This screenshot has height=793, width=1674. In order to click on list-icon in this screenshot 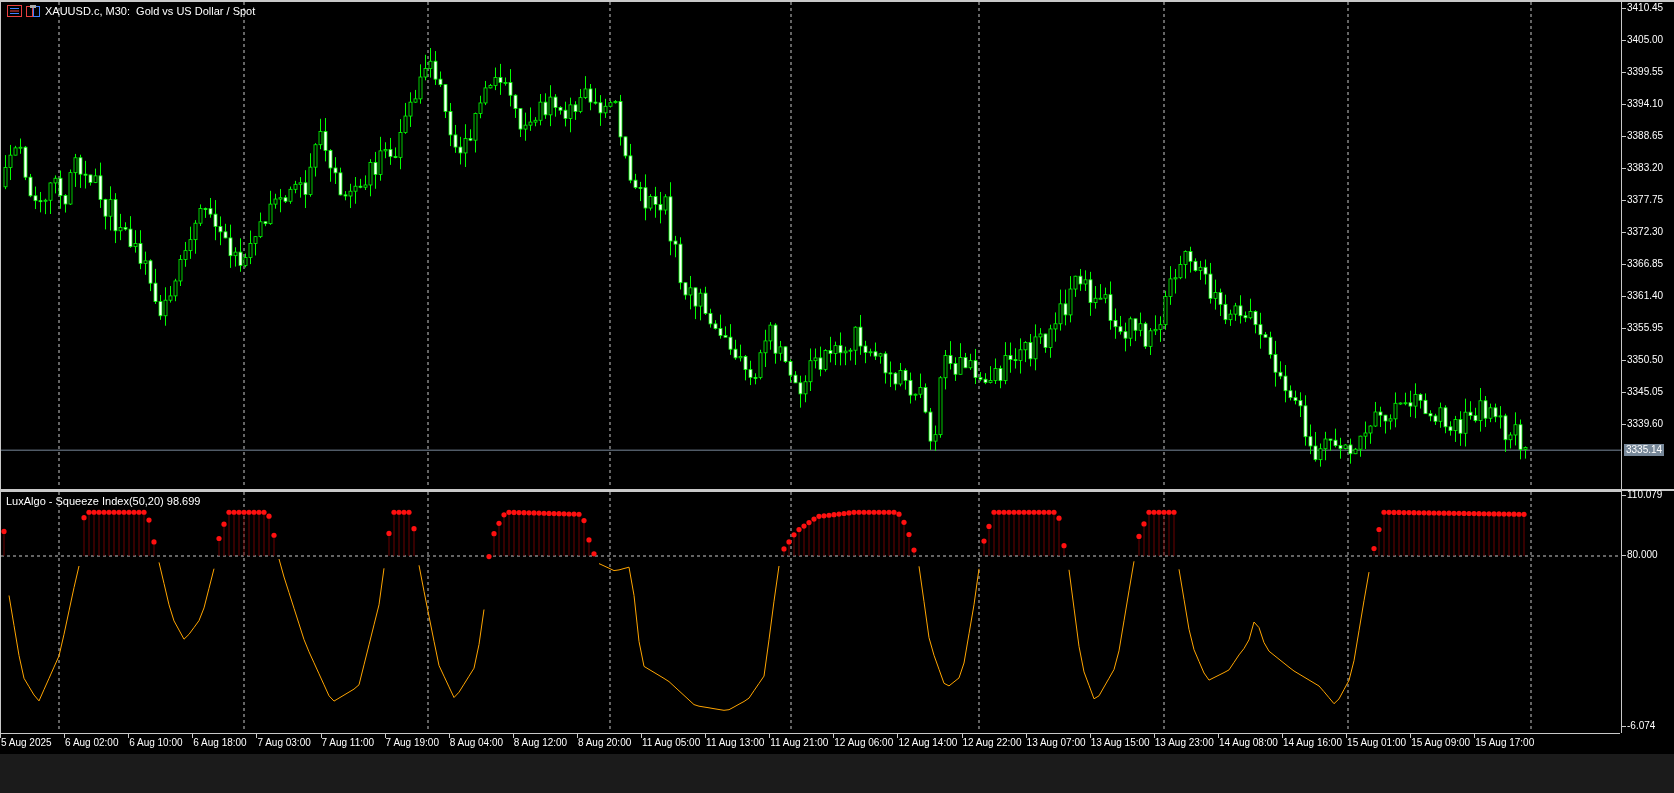, I will do `click(14, 11)`.